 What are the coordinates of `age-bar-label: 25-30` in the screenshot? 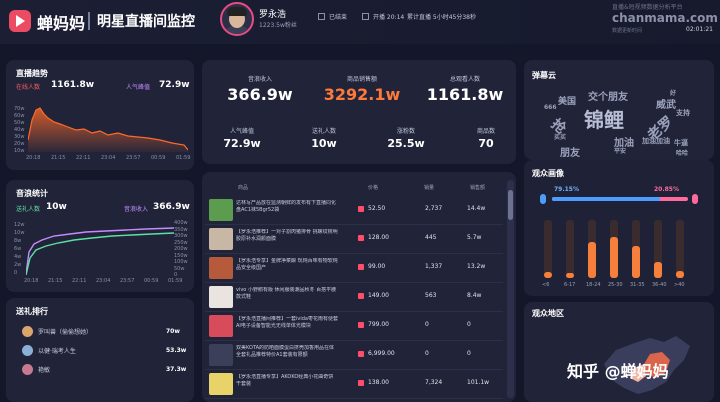 It's located at (615, 285).